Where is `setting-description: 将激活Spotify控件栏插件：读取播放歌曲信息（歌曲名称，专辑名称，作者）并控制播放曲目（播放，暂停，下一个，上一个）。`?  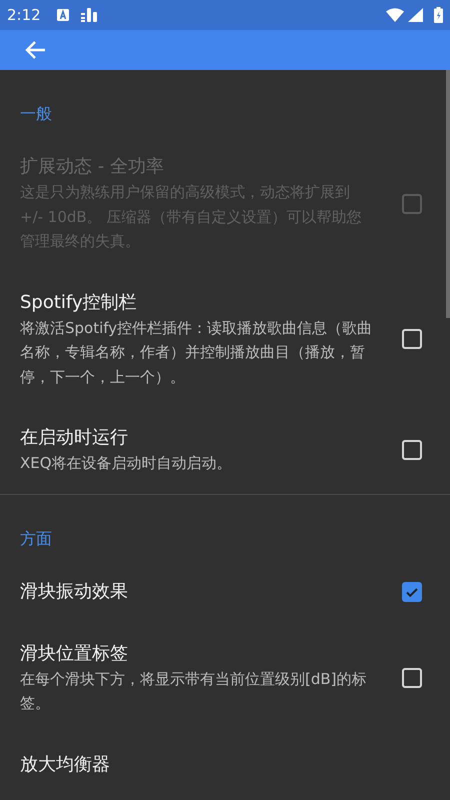 setting-description: 将激活Spotify控件栏插件：读取播放歌曲信息（歌曲名称，专辑名称，作者）并控制播放曲目（播放，暂停，下一个，上一个）。 is located at coordinates (197, 353).